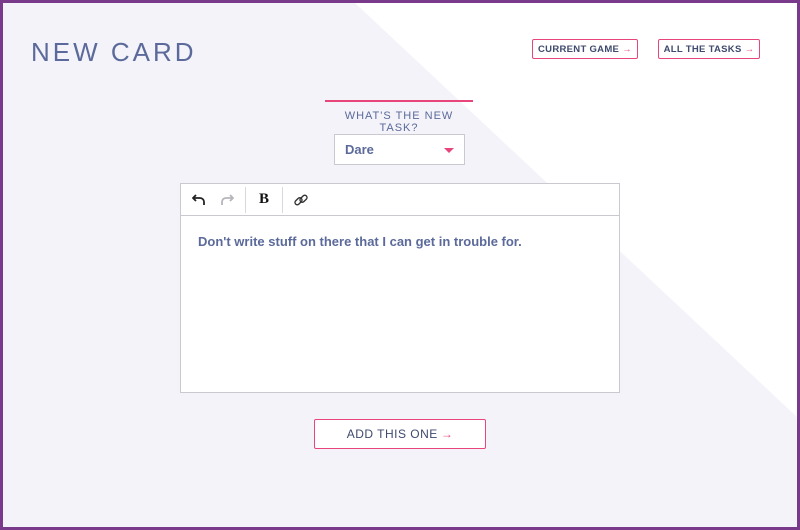 The width and height of the screenshot is (800, 530). What do you see at coordinates (400, 200) in the screenshot?
I see `editor-toolbar: B` at bounding box center [400, 200].